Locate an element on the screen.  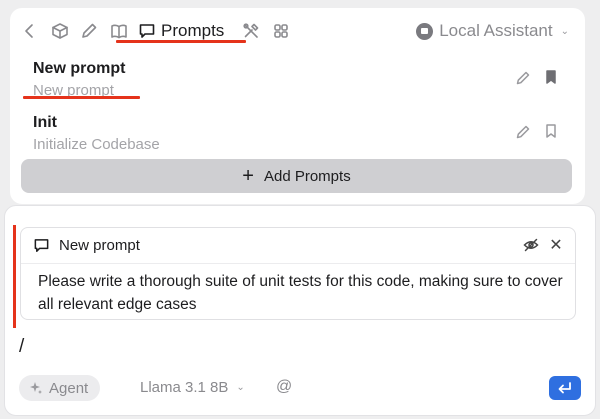
cube-icon is located at coordinates (60, 31).